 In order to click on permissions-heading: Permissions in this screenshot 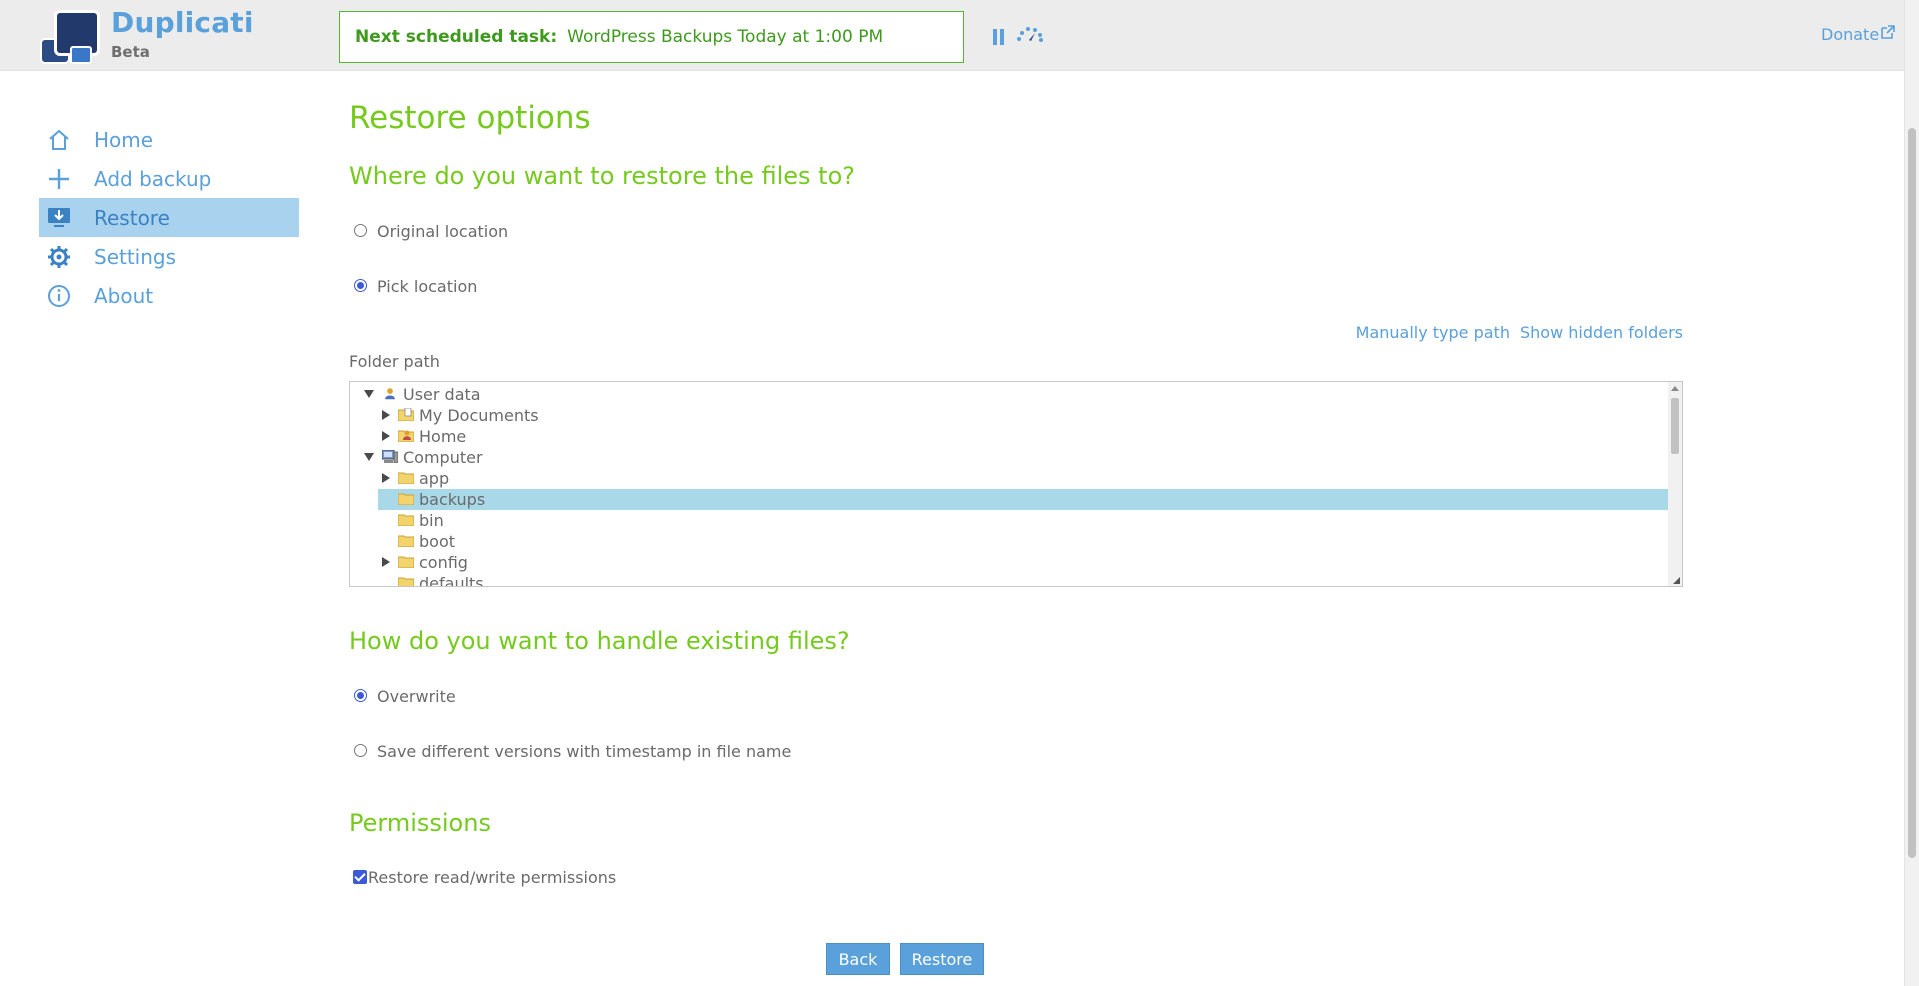, I will do `click(420, 823)`.